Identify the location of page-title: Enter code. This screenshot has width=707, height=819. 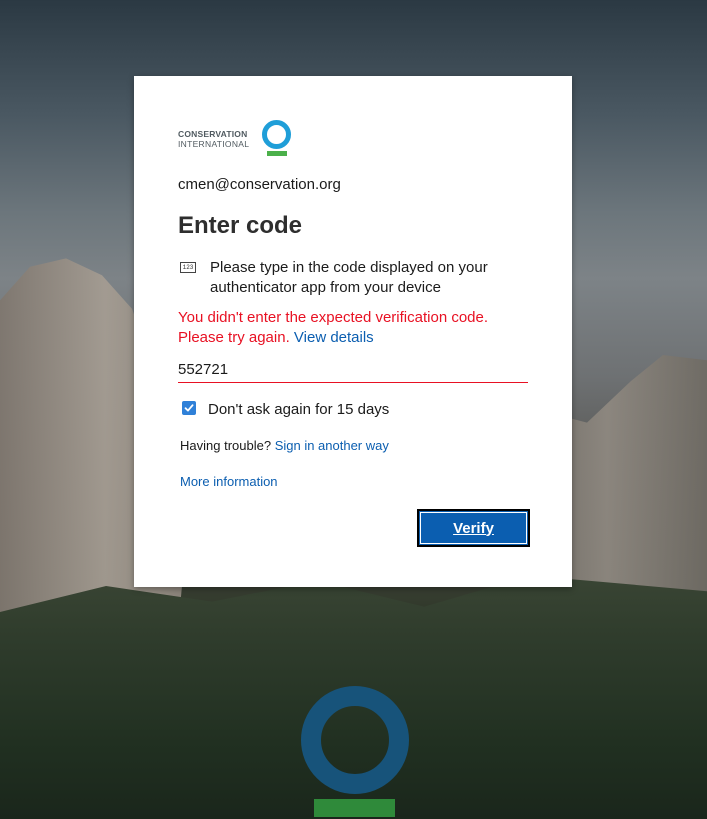
(240, 225).